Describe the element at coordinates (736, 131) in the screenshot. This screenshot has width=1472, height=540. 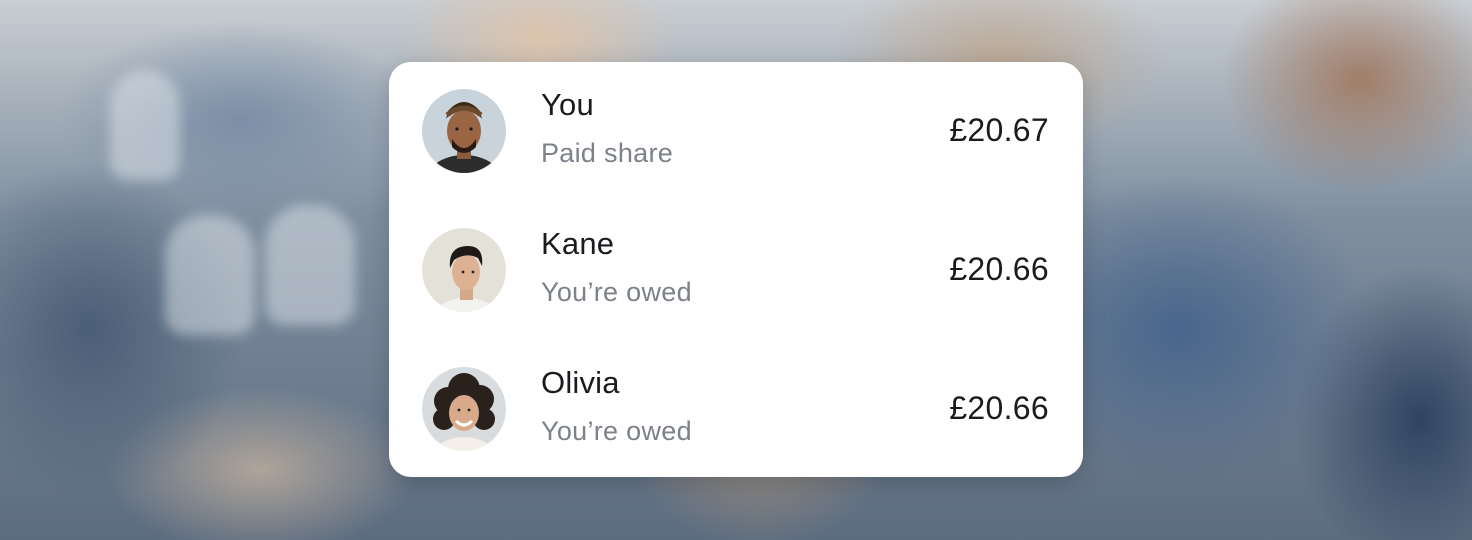
I see `split-row-you: You Paid share £20.67` at that location.